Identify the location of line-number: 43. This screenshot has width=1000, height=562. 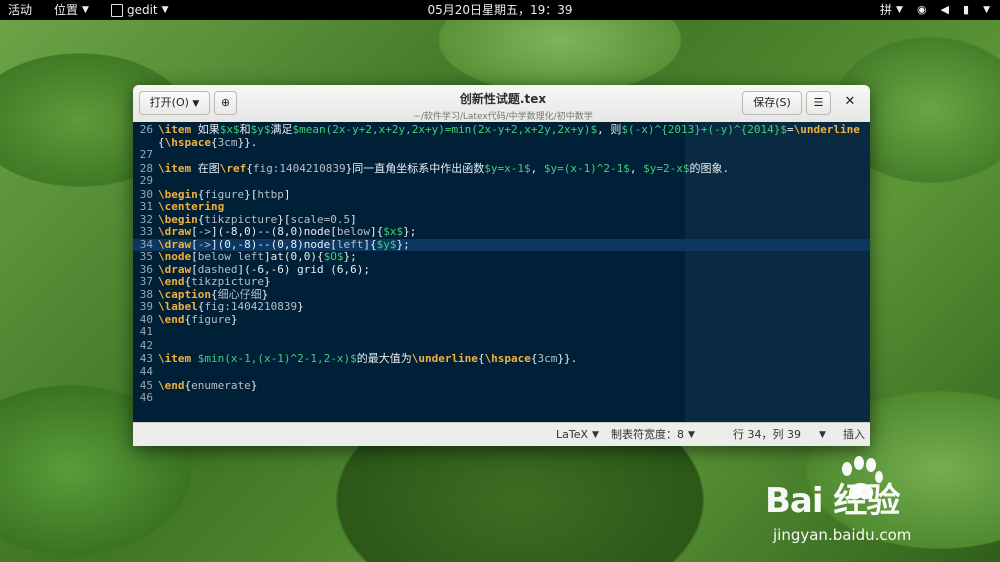
(146, 359).